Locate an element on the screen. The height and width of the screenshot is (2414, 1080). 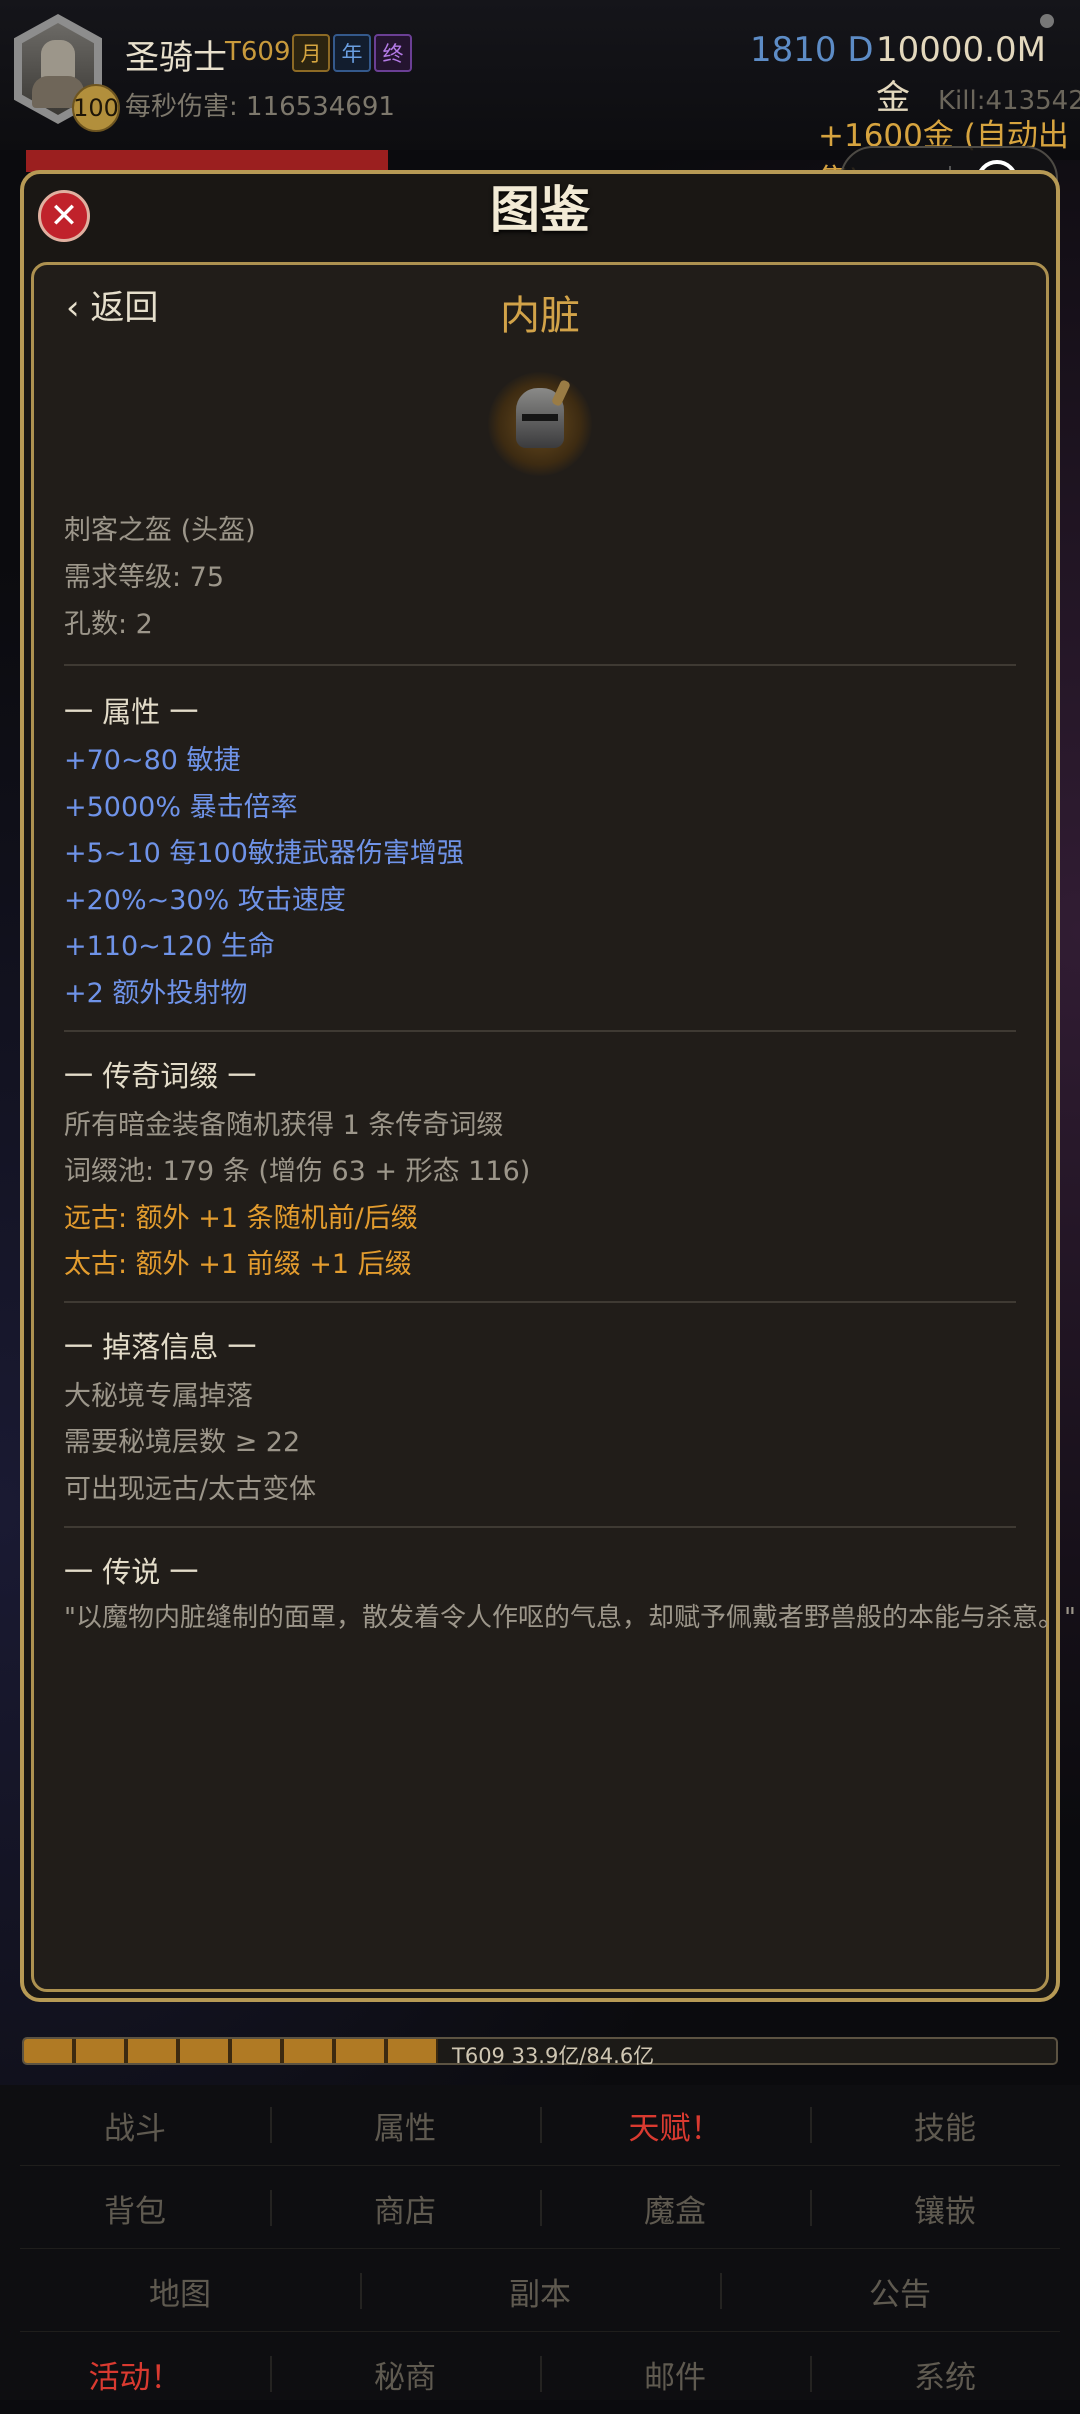
nav-shop: 商店 is located at coordinates (405, 2208).